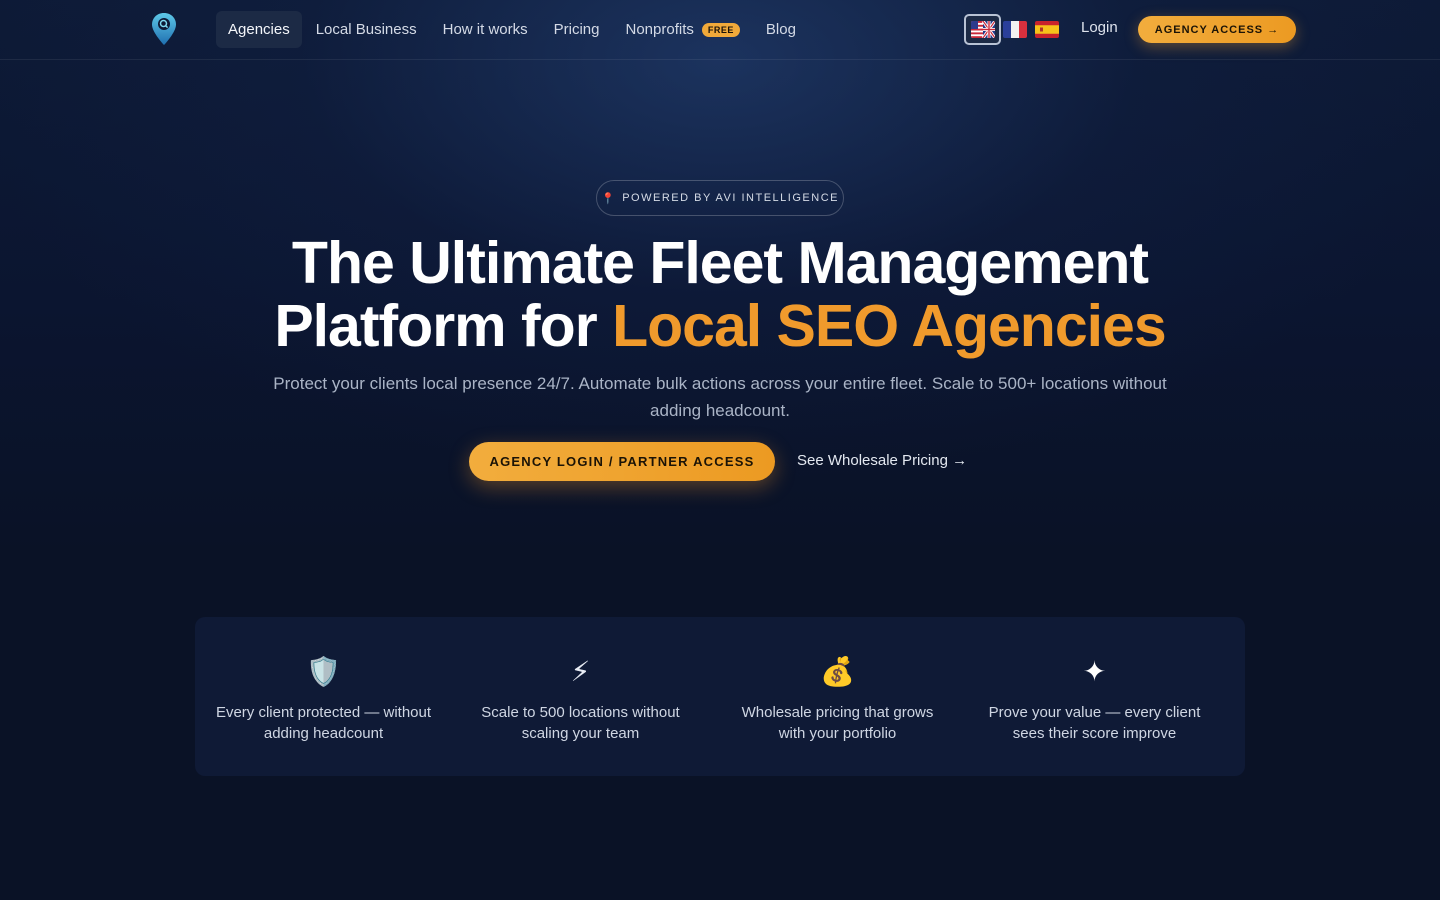 The image size is (1440, 900). What do you see at coordinates (323, 671) in the screenshot?
I see `shield-icon: 🛡️` at bounding box center [323, 671].